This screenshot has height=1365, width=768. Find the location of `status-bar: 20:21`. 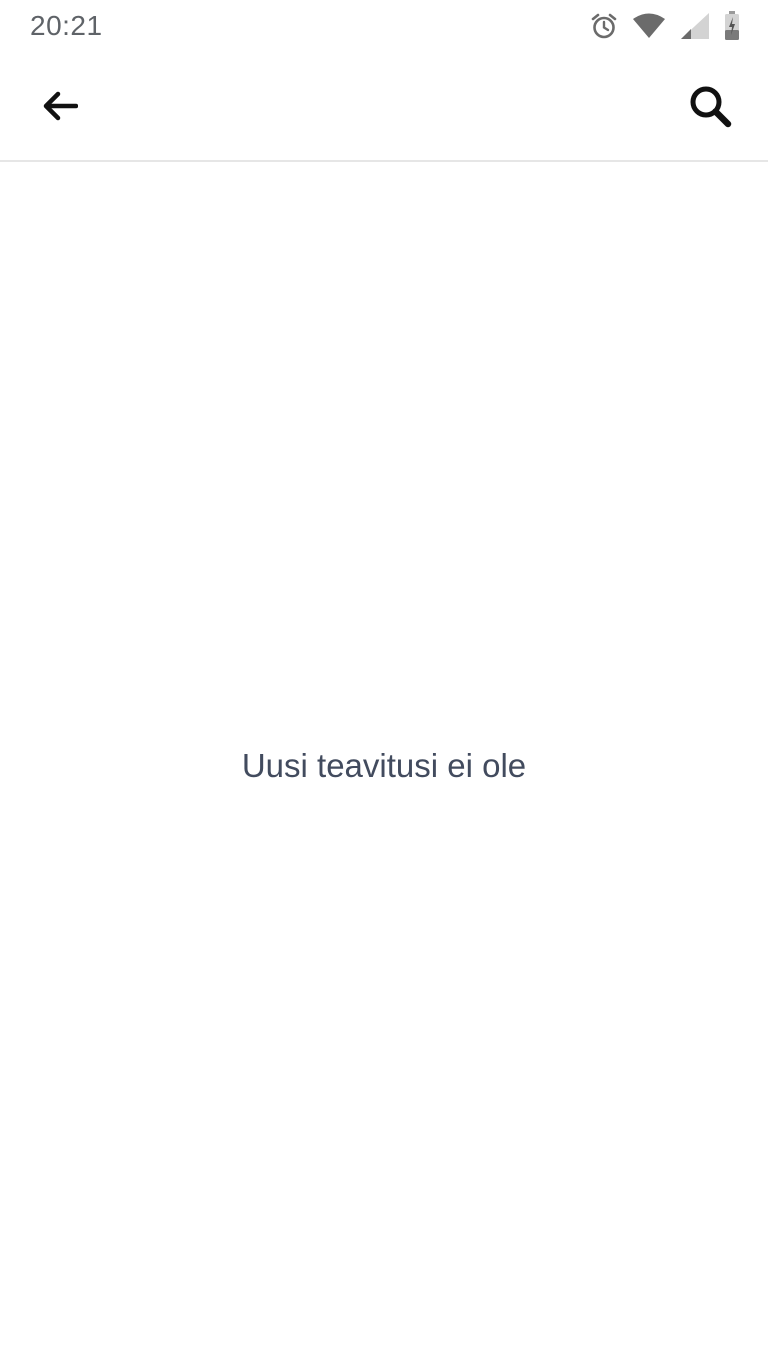

status-bar: 20:21 is located at coordinates (384, 26).